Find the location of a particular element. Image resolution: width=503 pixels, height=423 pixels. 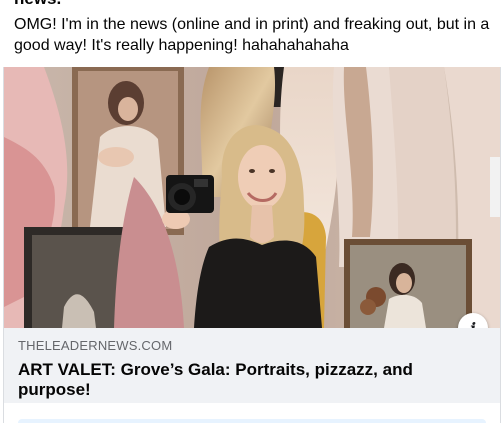

next-section-edge is located at coordinates (252, 413).